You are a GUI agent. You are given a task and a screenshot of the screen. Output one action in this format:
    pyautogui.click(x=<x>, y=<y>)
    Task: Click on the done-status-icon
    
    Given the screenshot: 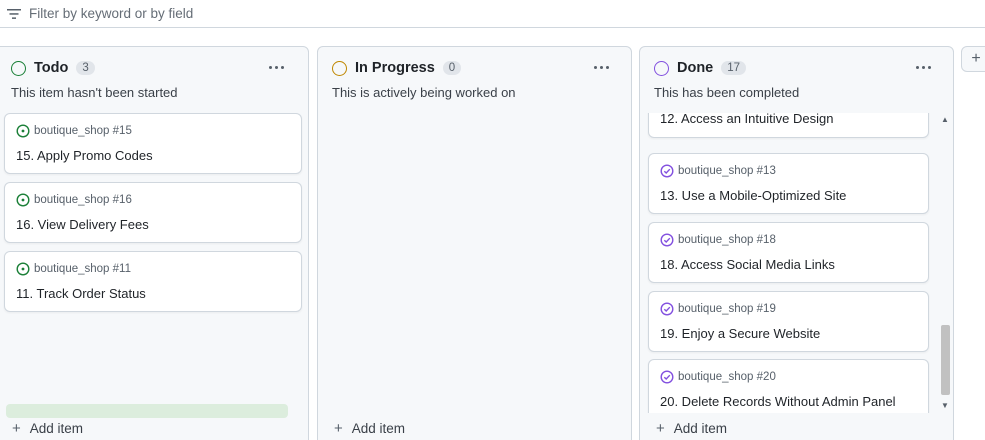 What is the action you would take?
    pyautogui.click(x=661, y=68)
    